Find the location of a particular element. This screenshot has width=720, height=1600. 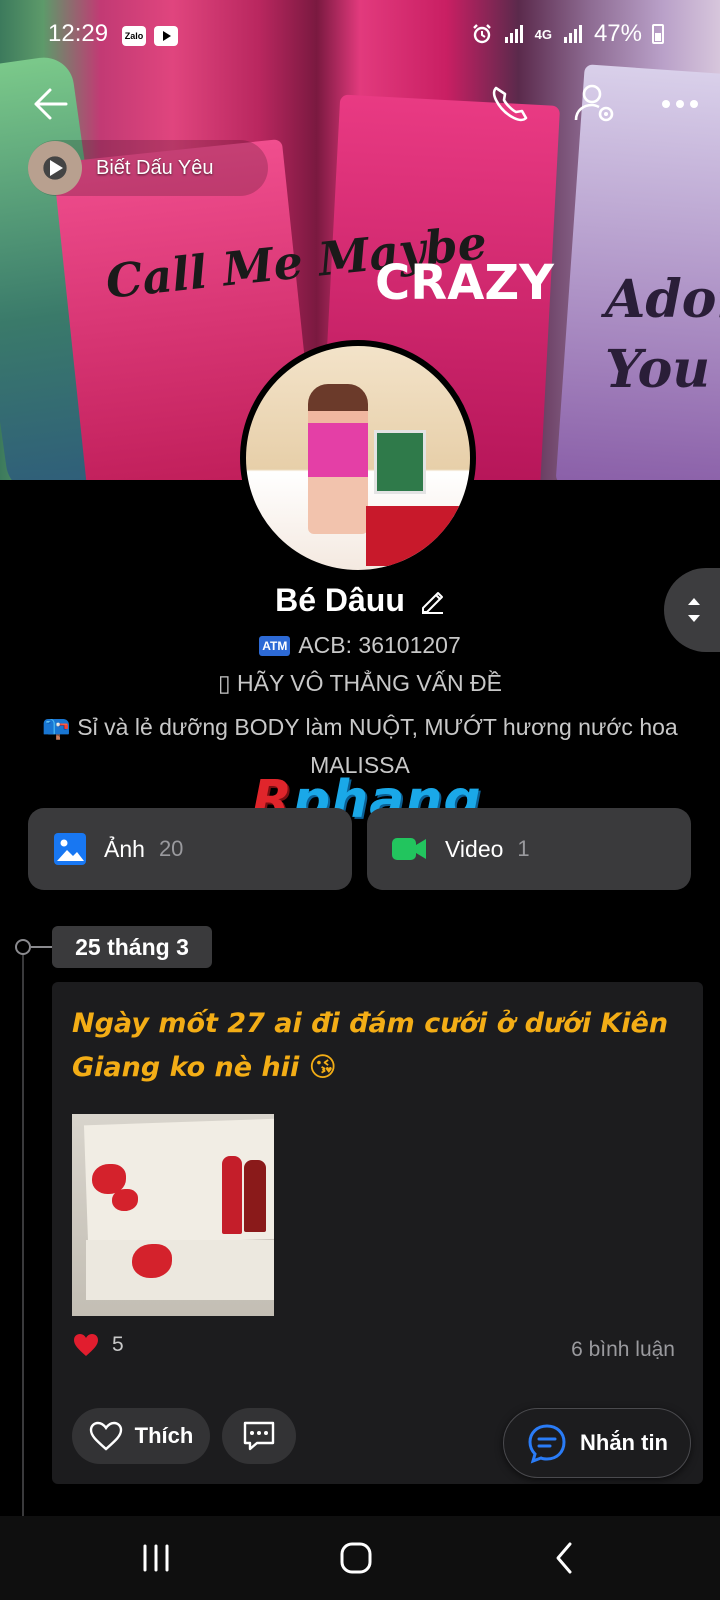

photos-label: Ảnh is located at coordinates (124, 848).